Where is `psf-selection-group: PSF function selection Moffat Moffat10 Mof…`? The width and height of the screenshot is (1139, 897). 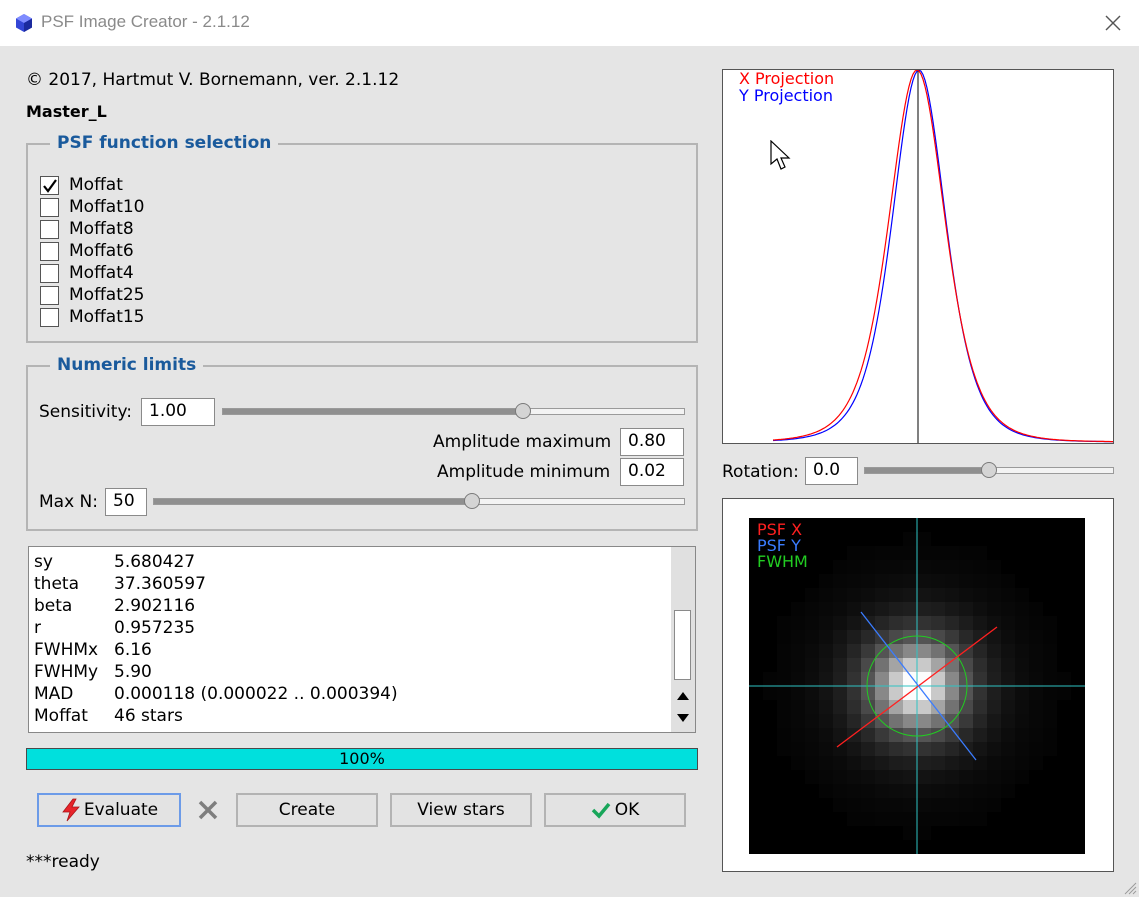
psf-selection-group: PSF function selection Moffat Moffat10 Mof… is located at coordinates (362, 238).